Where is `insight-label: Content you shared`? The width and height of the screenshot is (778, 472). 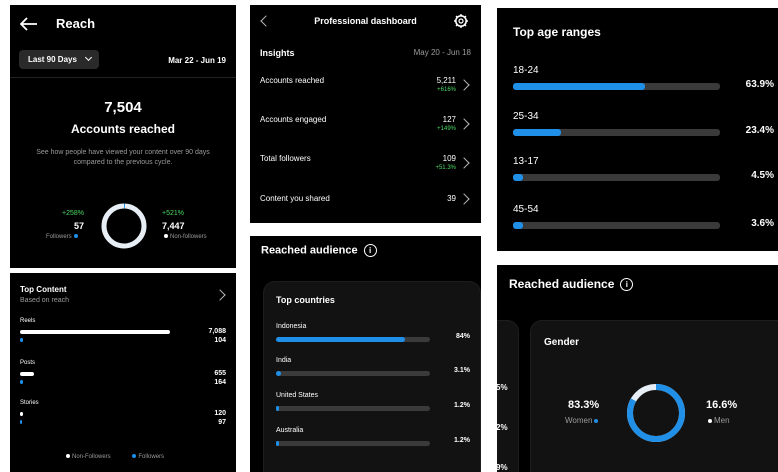
insight-label: Content you shared is located at coordinates (295, 198).